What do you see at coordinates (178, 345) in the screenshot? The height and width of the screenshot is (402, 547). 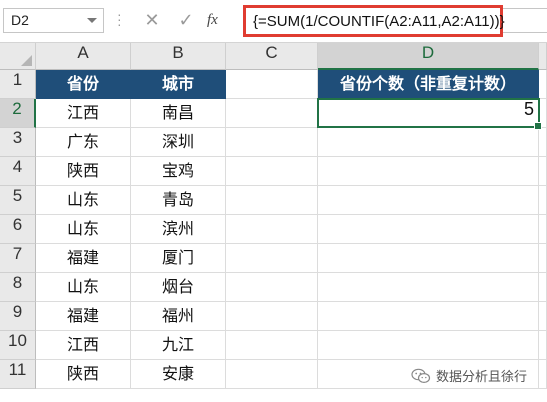 I see `cell-b10: 九江` at bounding box center [178, 345].